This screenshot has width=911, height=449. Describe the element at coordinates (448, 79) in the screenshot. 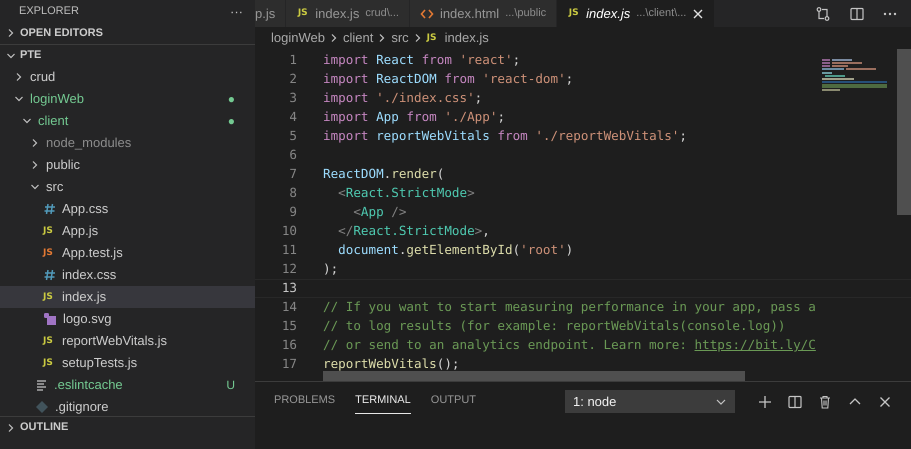

I see `code-line: import ReactDOM from 'react-dom';` at that location.